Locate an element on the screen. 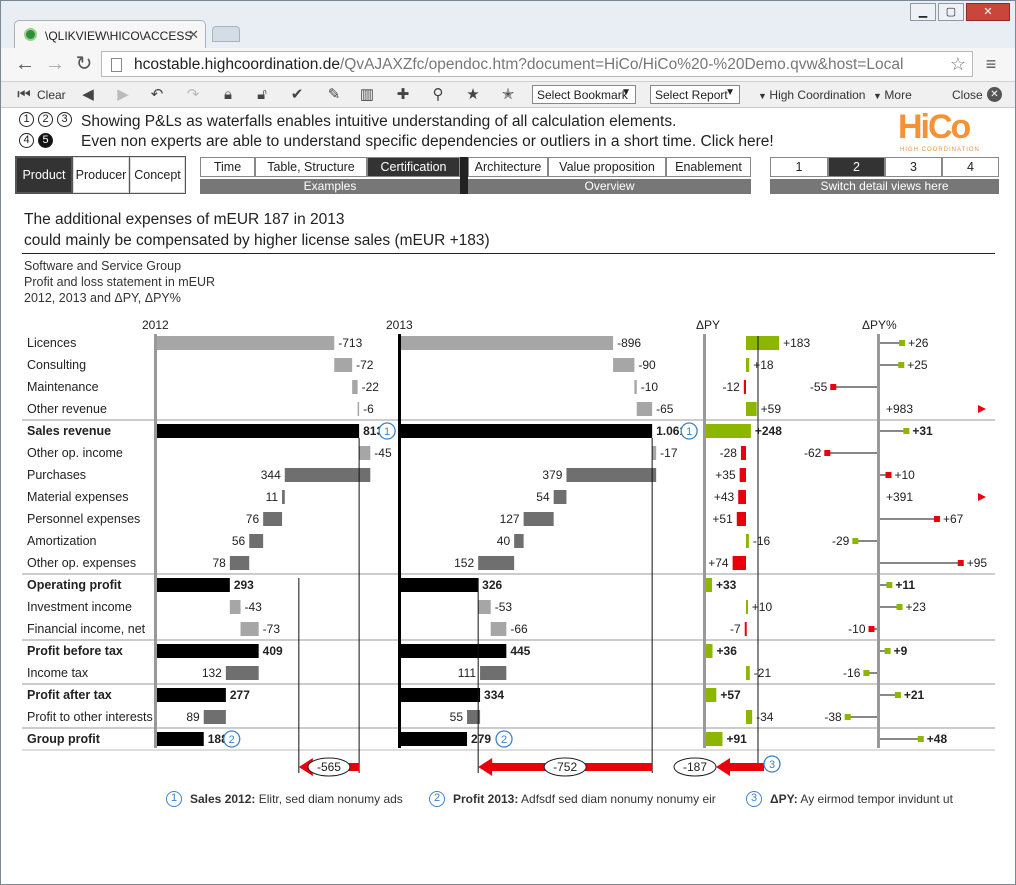 Image resolution: width=1016 pixels, height=885 pixels. waterfall-value-label: 409 is located at coordinates (273, 651).